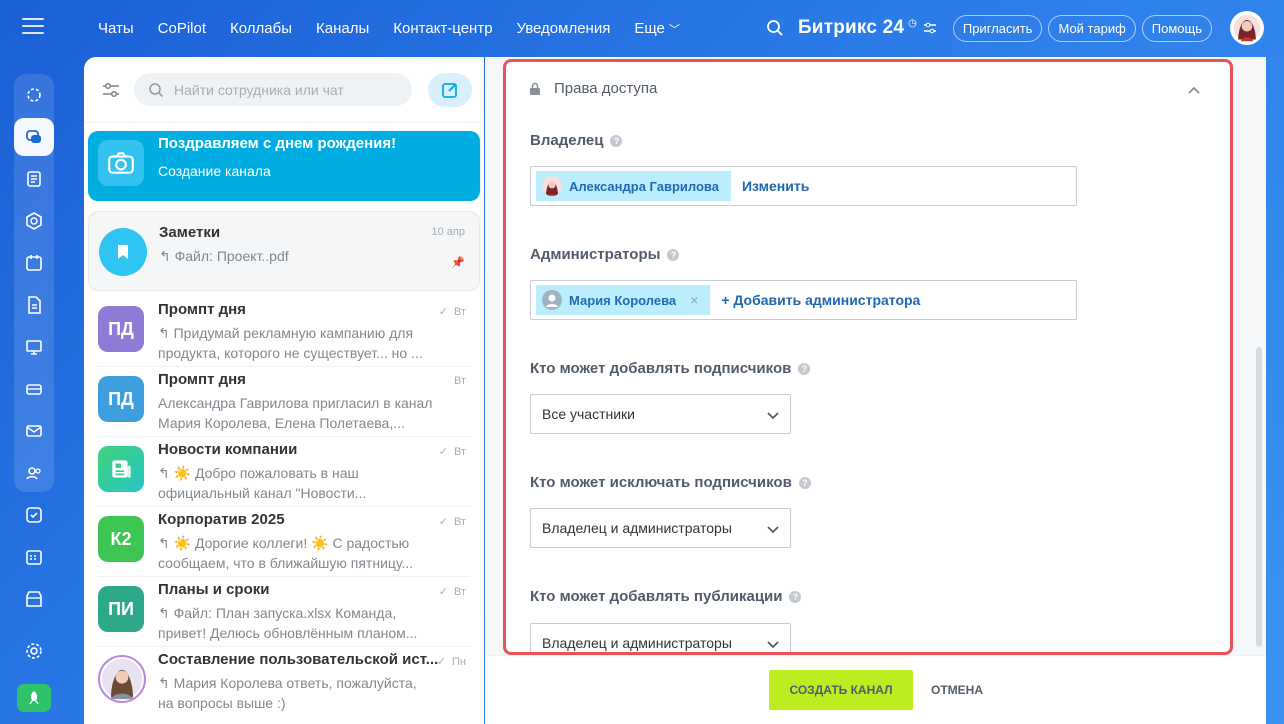 This screenshot has height=724, width=1284. I want to click on publish-select: Владелец и администраторы, so click(660, 637).